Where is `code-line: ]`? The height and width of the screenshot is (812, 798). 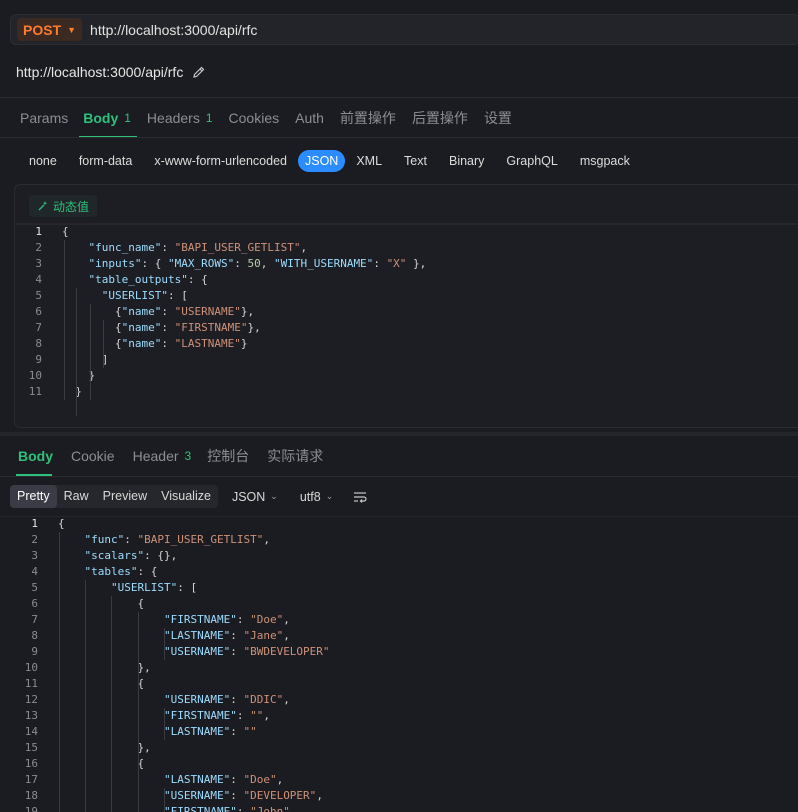 code-line: ] is located at coordinates (85, 359).